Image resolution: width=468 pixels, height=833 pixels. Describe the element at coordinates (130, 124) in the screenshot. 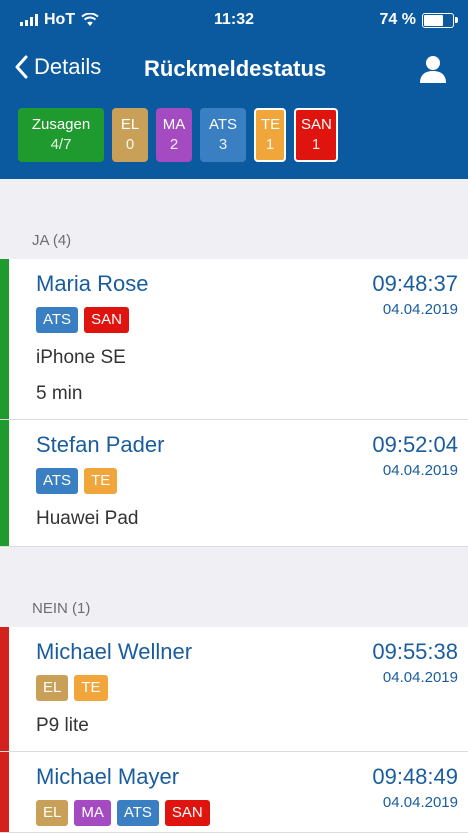

I see `summary-badge-label: EL` at that location.